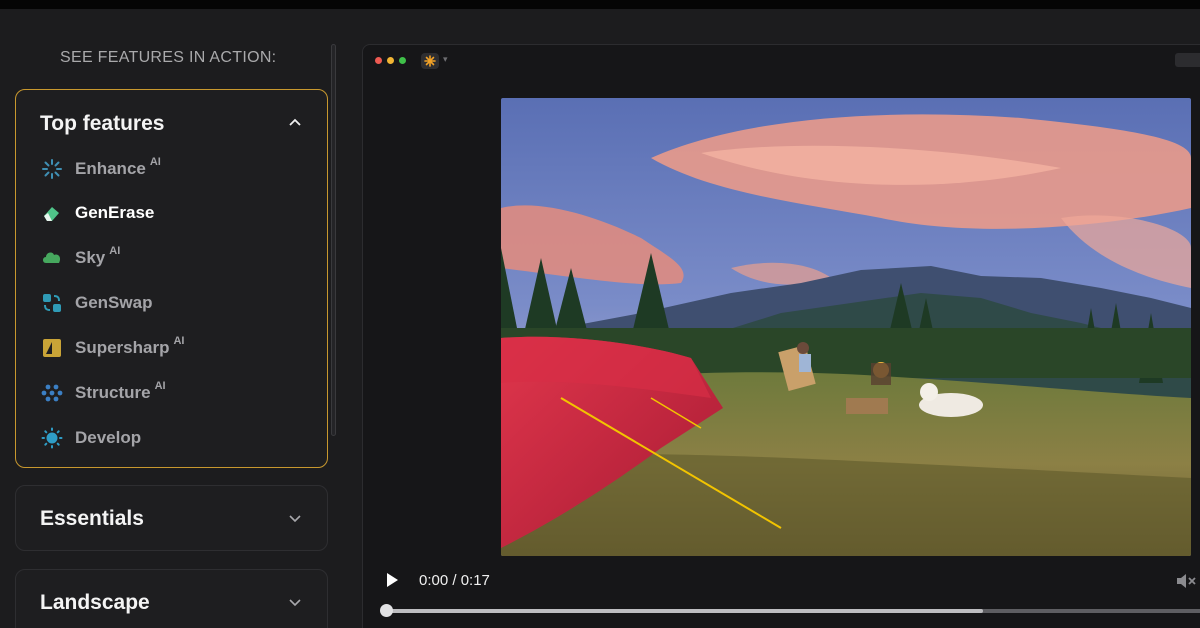  Describe the element at coordinates (386, 610) in the screenshot. I see `progress-handle` at that location.